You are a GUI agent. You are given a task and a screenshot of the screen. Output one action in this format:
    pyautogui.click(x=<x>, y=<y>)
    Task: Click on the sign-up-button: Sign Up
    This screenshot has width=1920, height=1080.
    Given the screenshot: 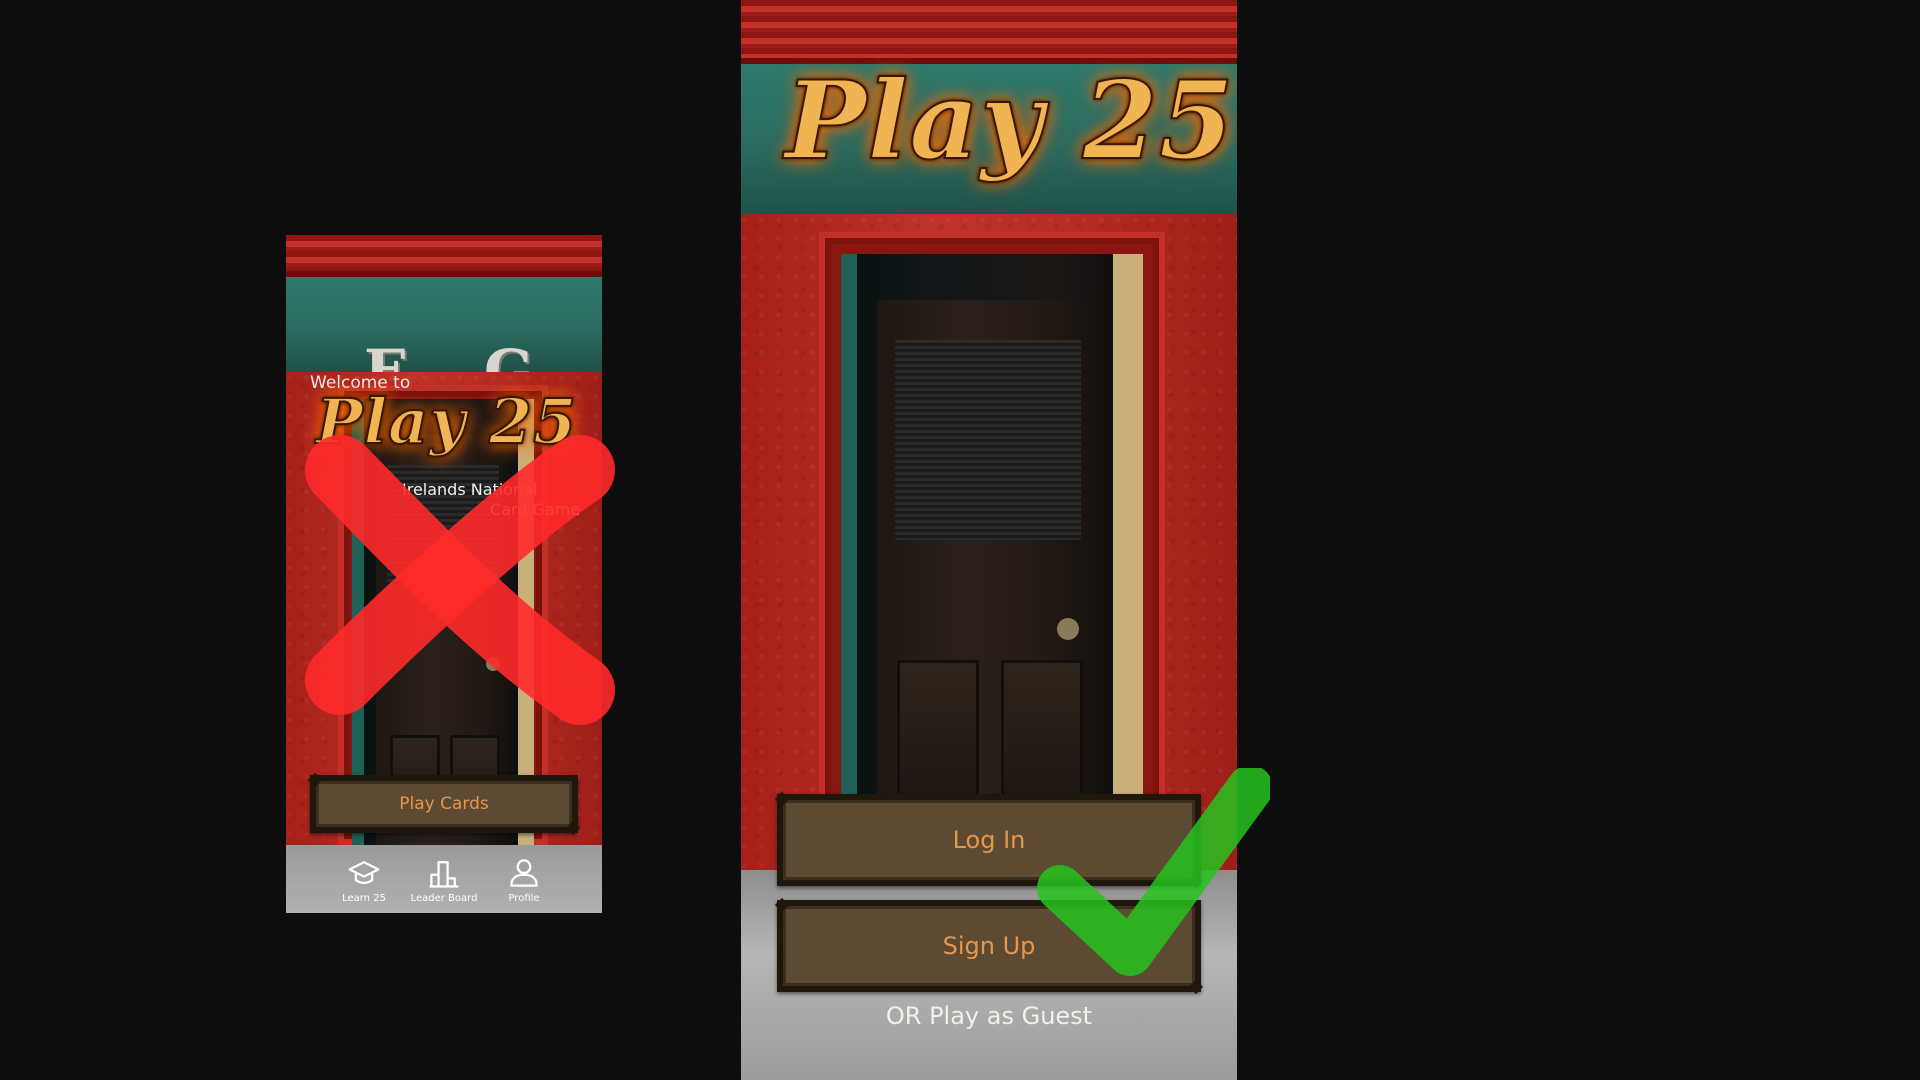 What is the action you would take?
    pyautogui.click(x=989, y=946)
    